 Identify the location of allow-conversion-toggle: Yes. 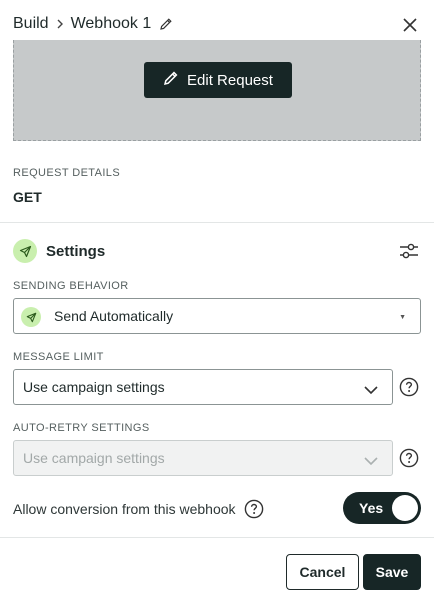
(382, 508).